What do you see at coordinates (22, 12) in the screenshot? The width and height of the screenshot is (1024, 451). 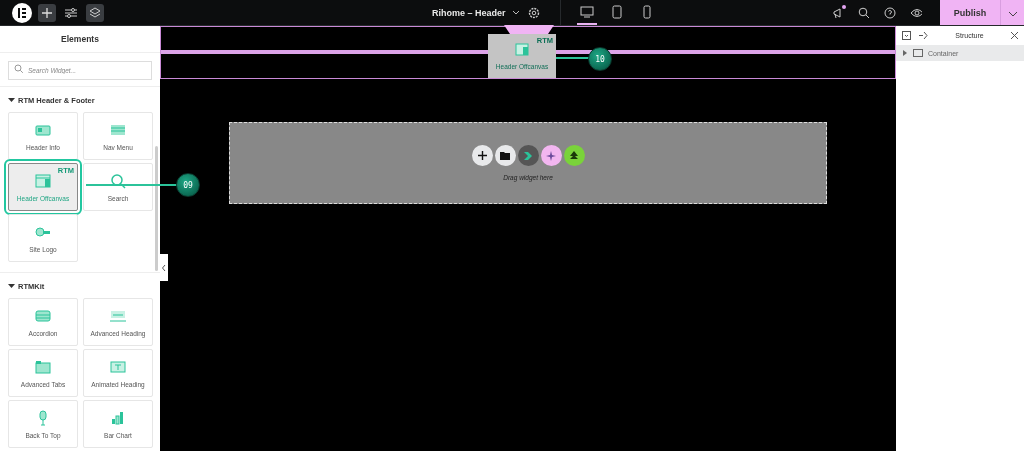 I see `logo-icon` at bounding box center [22, 12].